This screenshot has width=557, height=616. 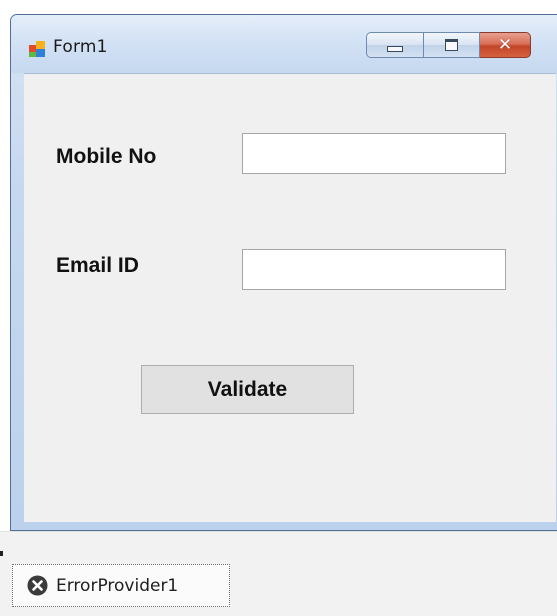 What do you see at coordinates (374, 269) in the screenshot?
I see `email-id-input` at bounding box center [374, 269].